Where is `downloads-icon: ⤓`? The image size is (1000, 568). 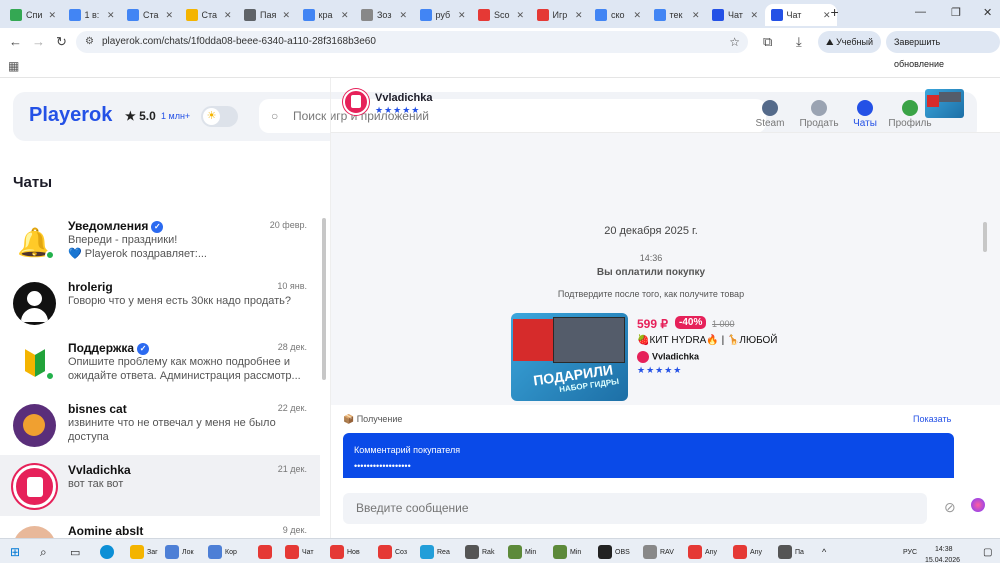
downloads-icon: ⤓ is located at coordinates (799, 42).